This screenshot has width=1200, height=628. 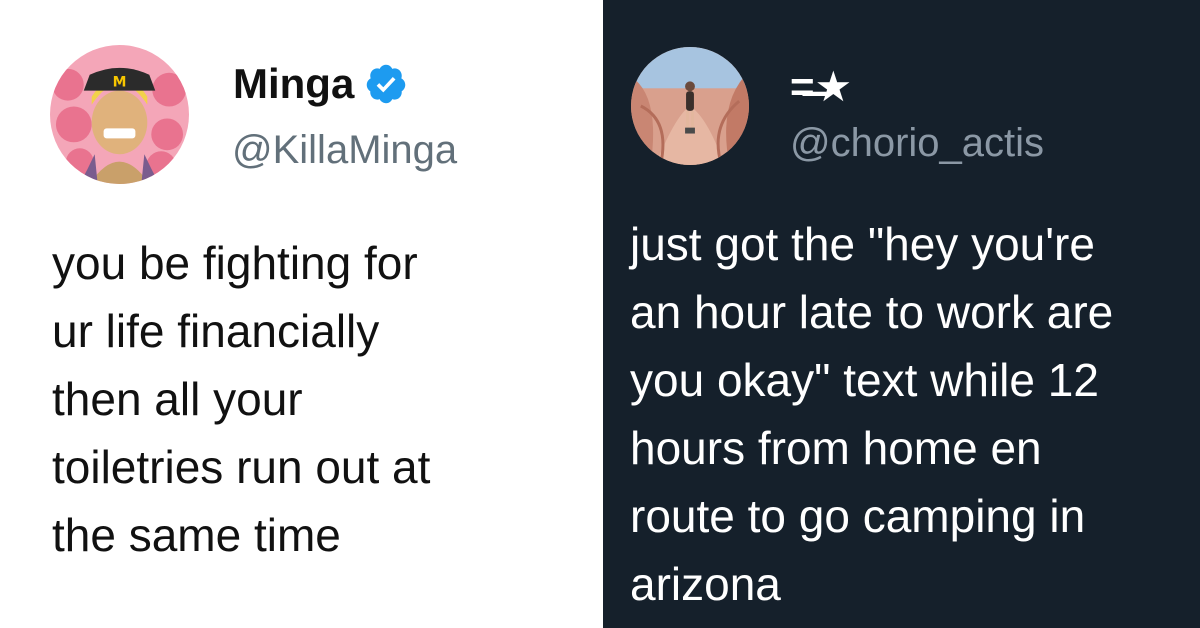 I want to click on anime-character-avatar-icon: M, so click(x=119, y=114).